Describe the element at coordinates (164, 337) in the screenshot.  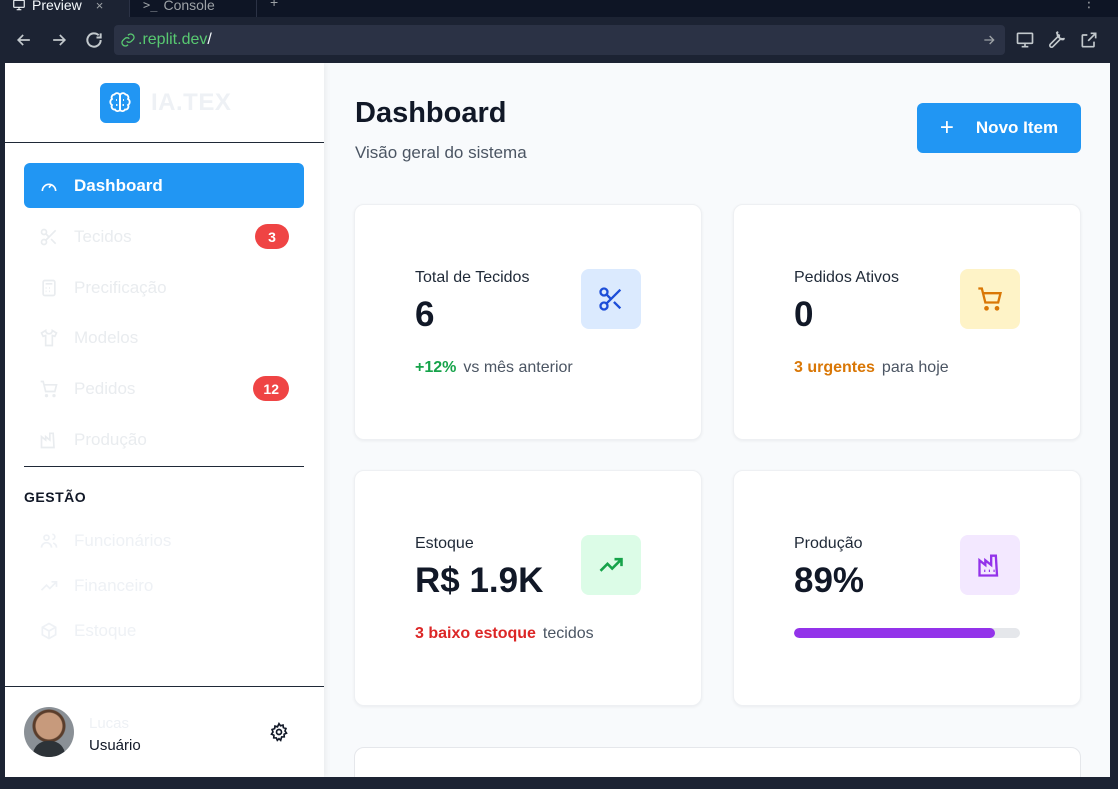
I see `sidebar-item-modelos: Modelos` at that location.